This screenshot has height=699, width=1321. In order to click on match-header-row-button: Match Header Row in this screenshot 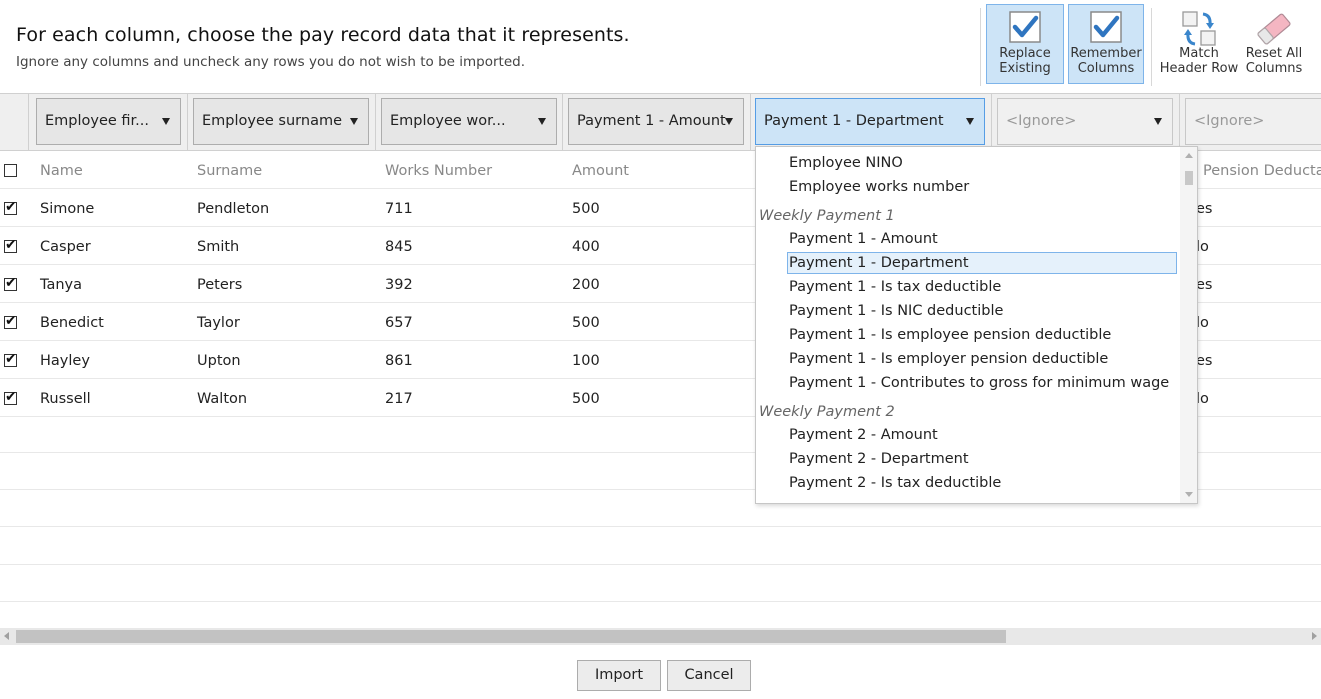, I will do `click(1199, 44)`.